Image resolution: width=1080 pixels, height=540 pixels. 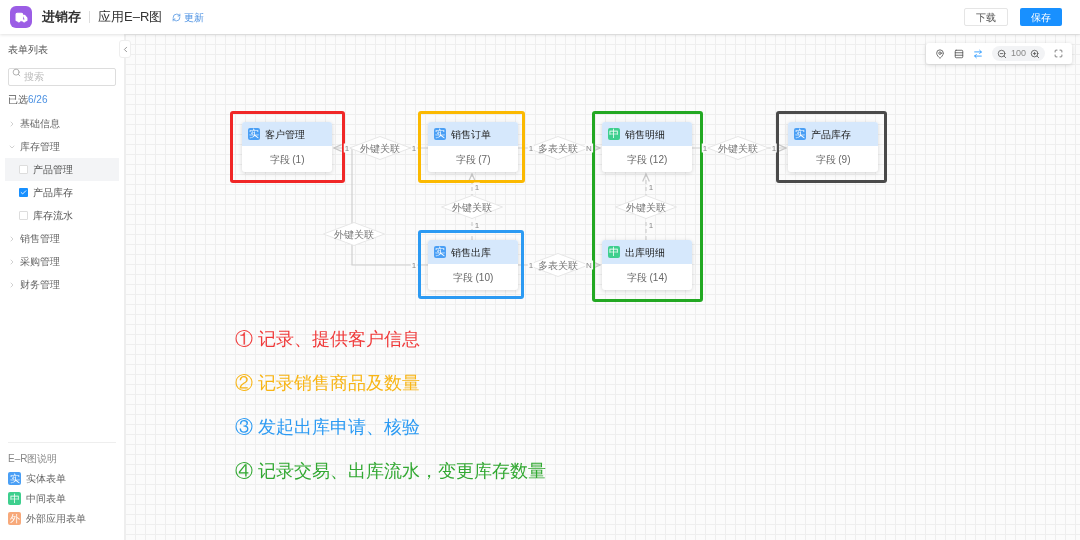 What do you see at coordinates (62, 146) in the screenshot?
I see `category-item: 库存管理` at bounding box center [62, 146].